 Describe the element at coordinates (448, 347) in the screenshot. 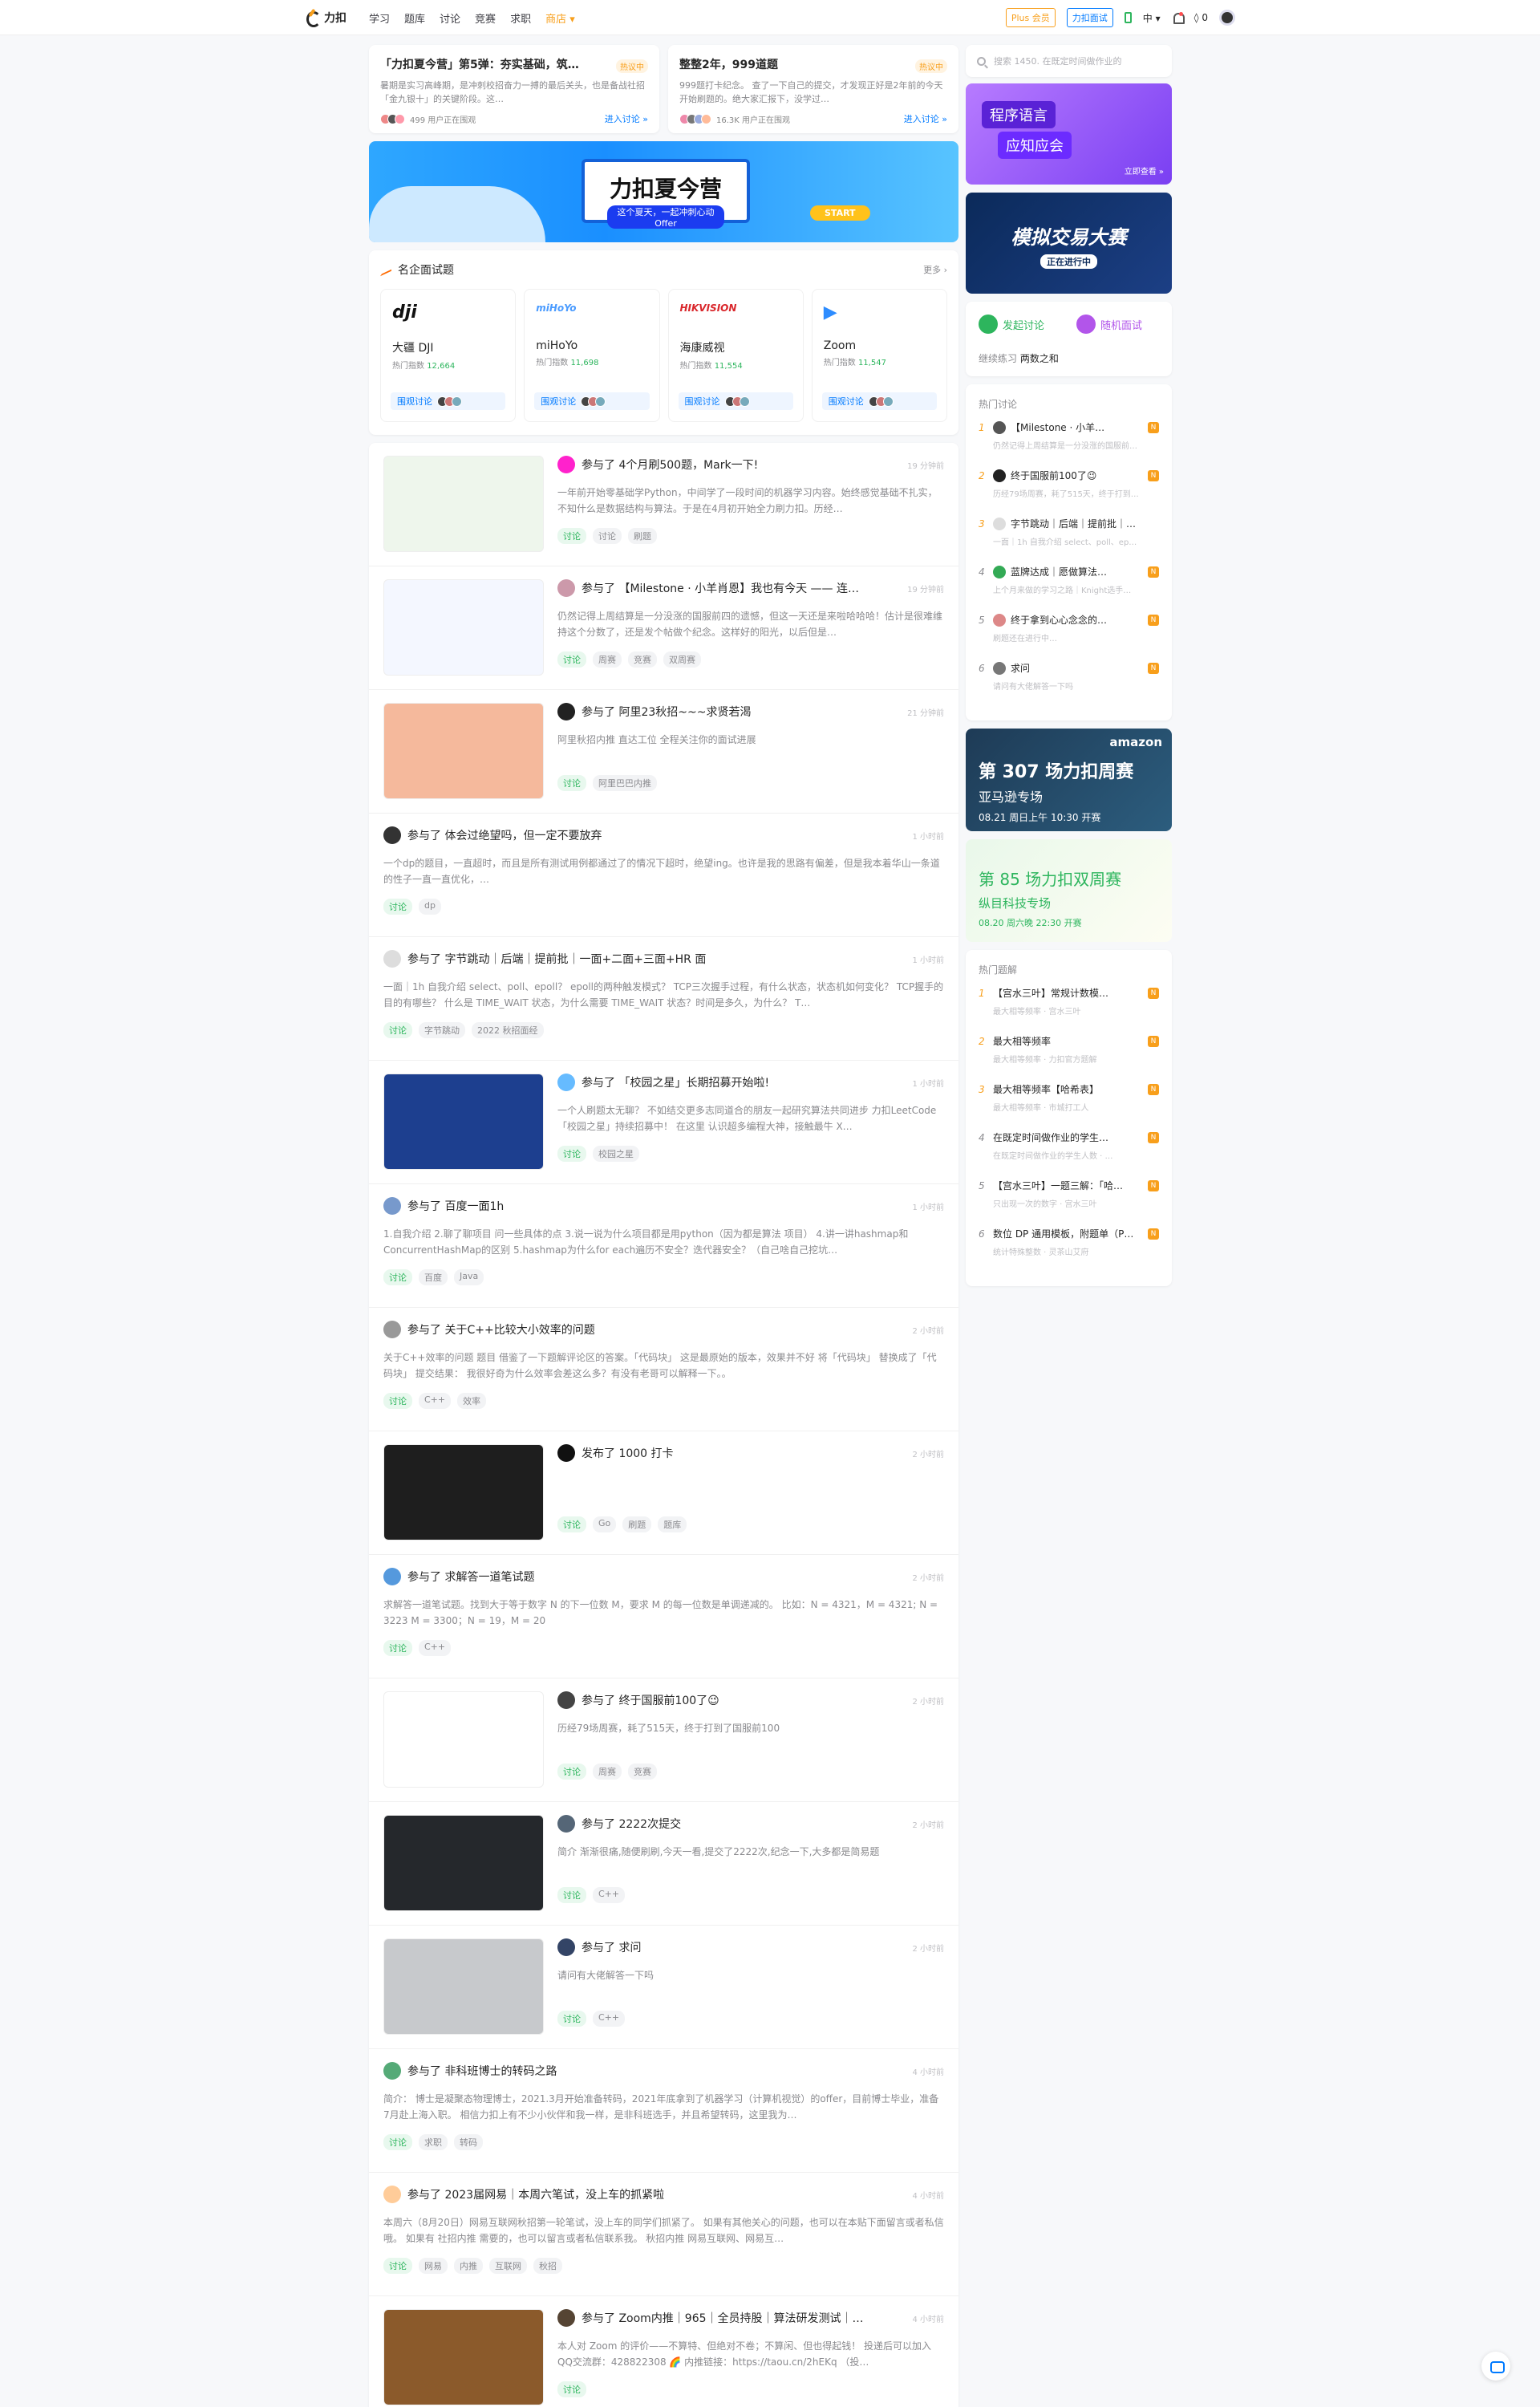

I see `company-name: 大疆 DJI` at that location.